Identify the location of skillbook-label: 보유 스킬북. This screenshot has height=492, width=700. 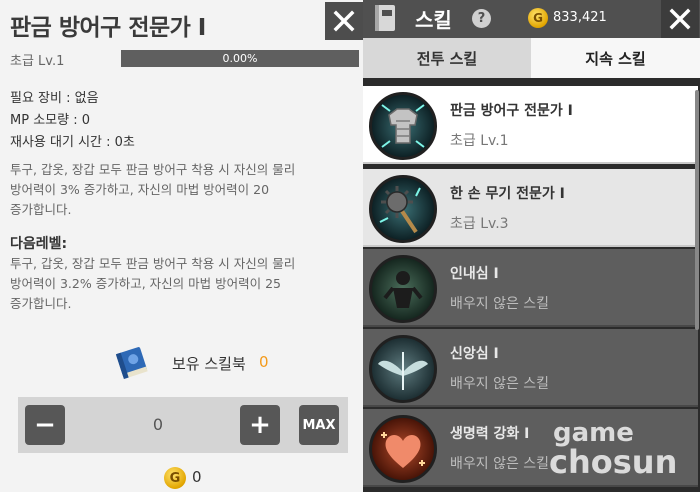
(209, 364).